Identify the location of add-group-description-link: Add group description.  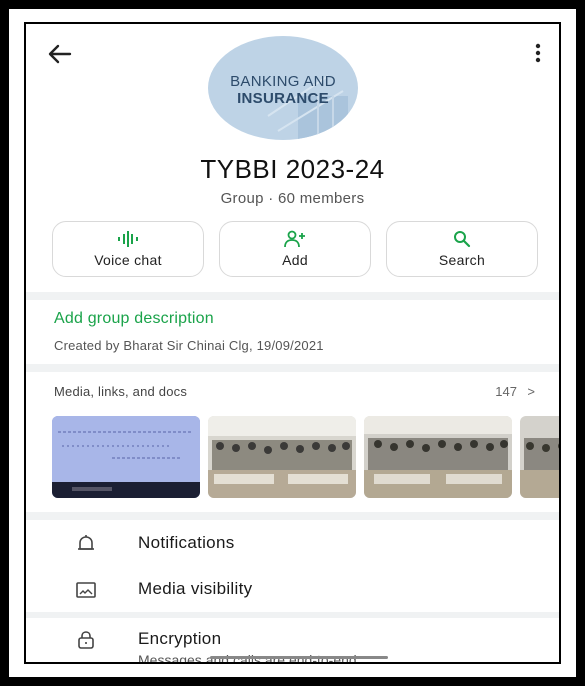
(134, 319).